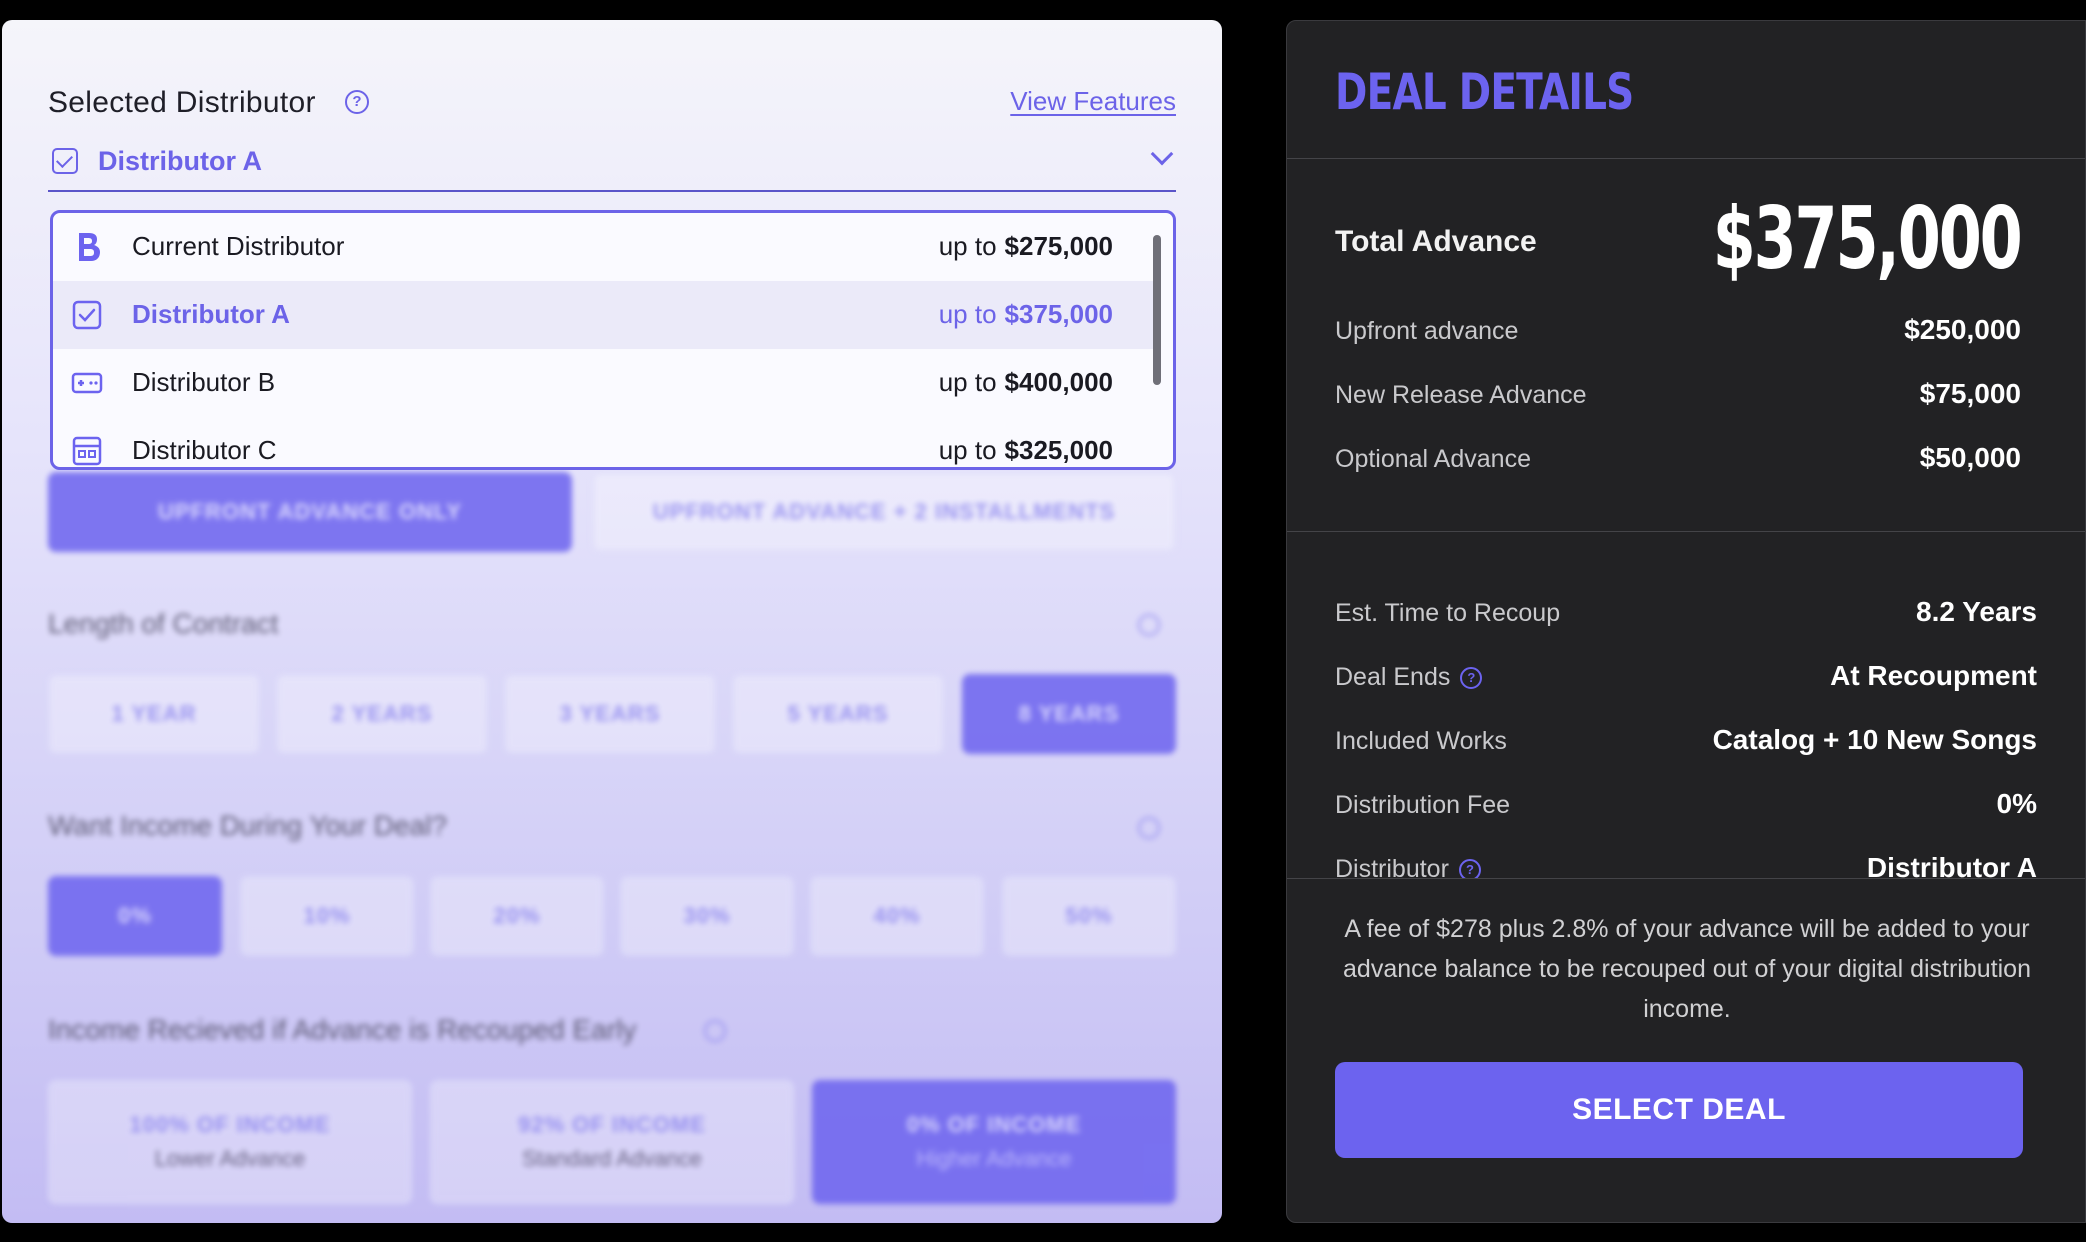 This screenshot has width=2086, height=1242. I want to click on dropdown-option-distributor-c: Distributor C up to $325,000, so click(603, 442).